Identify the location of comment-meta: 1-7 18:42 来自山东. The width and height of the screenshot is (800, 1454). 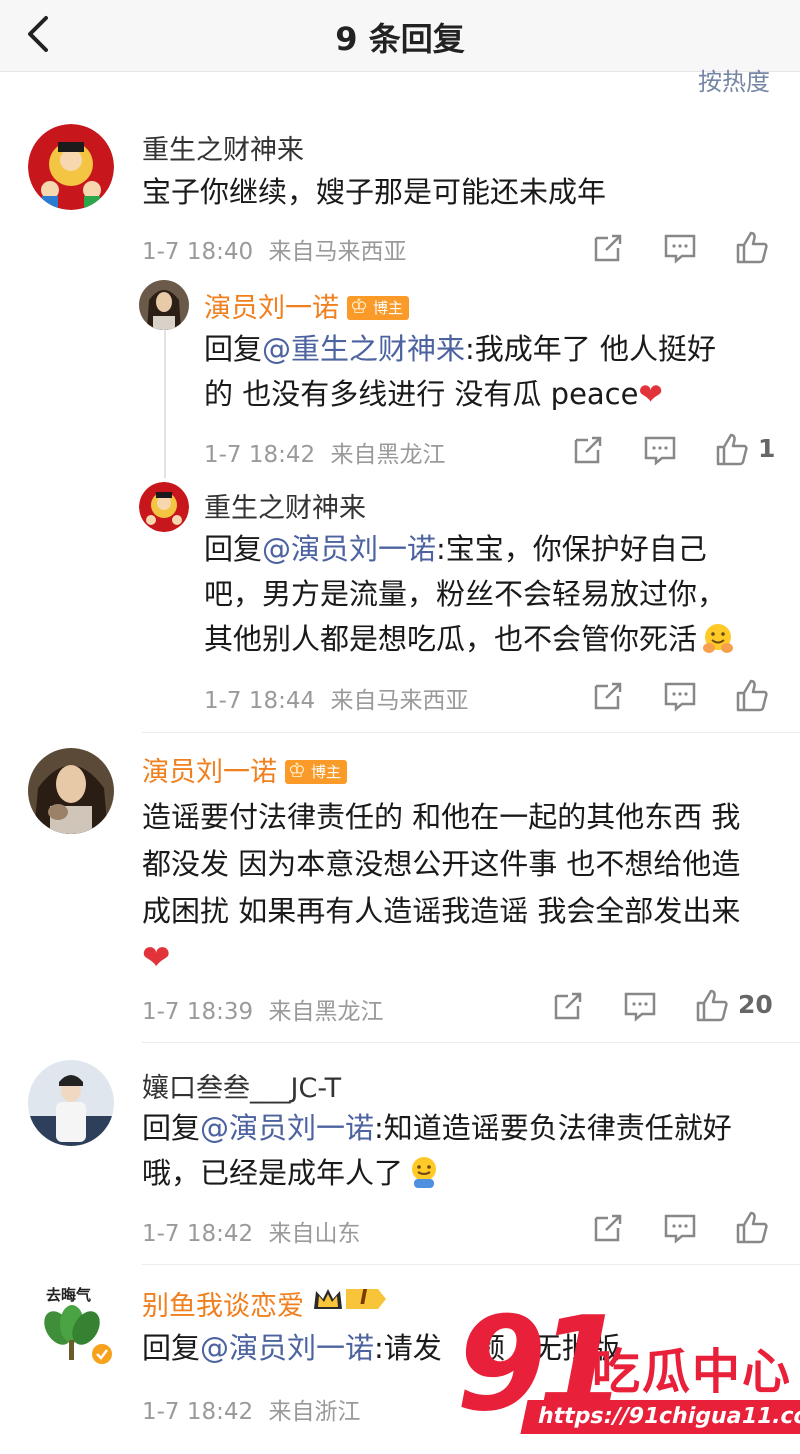
(251, 1231).